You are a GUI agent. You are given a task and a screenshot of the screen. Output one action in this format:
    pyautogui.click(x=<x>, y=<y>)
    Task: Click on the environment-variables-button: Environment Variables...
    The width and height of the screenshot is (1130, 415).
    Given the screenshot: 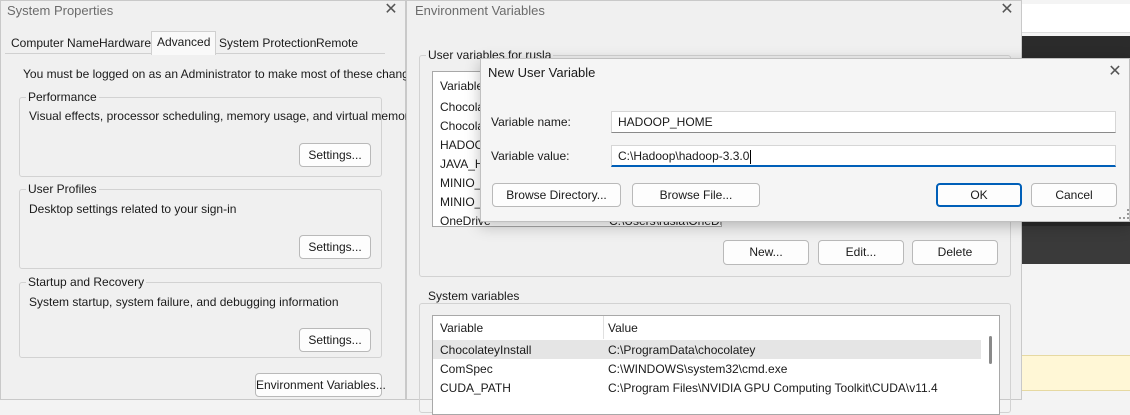 What is the action you would take?
    pyautogui.click(x=320, y=385)
    